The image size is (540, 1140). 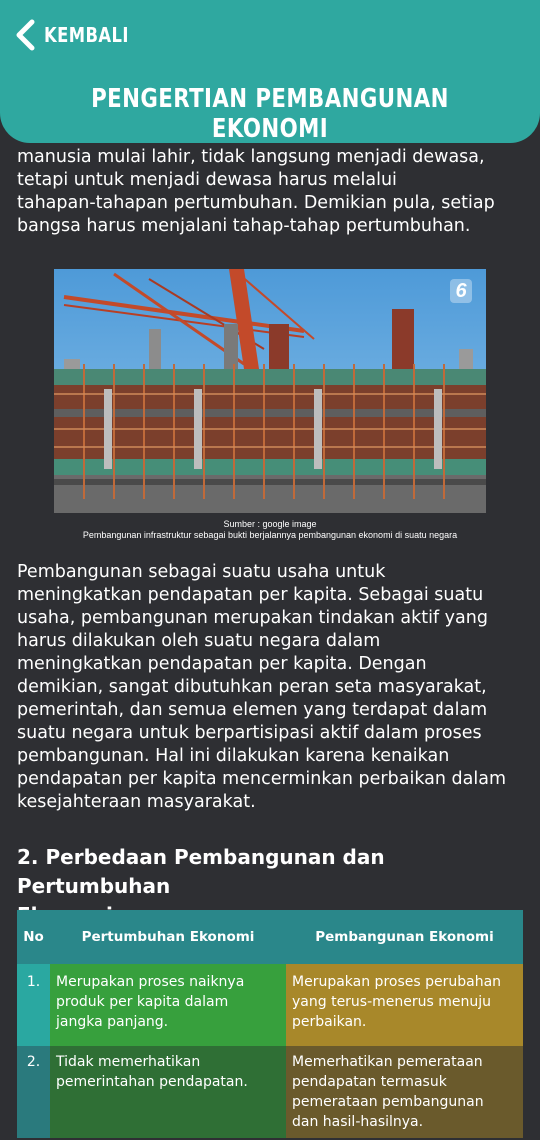 I want to click on body-line: Pembangunan sebagai suatu usaha untuk, so click(x=201, y=572).